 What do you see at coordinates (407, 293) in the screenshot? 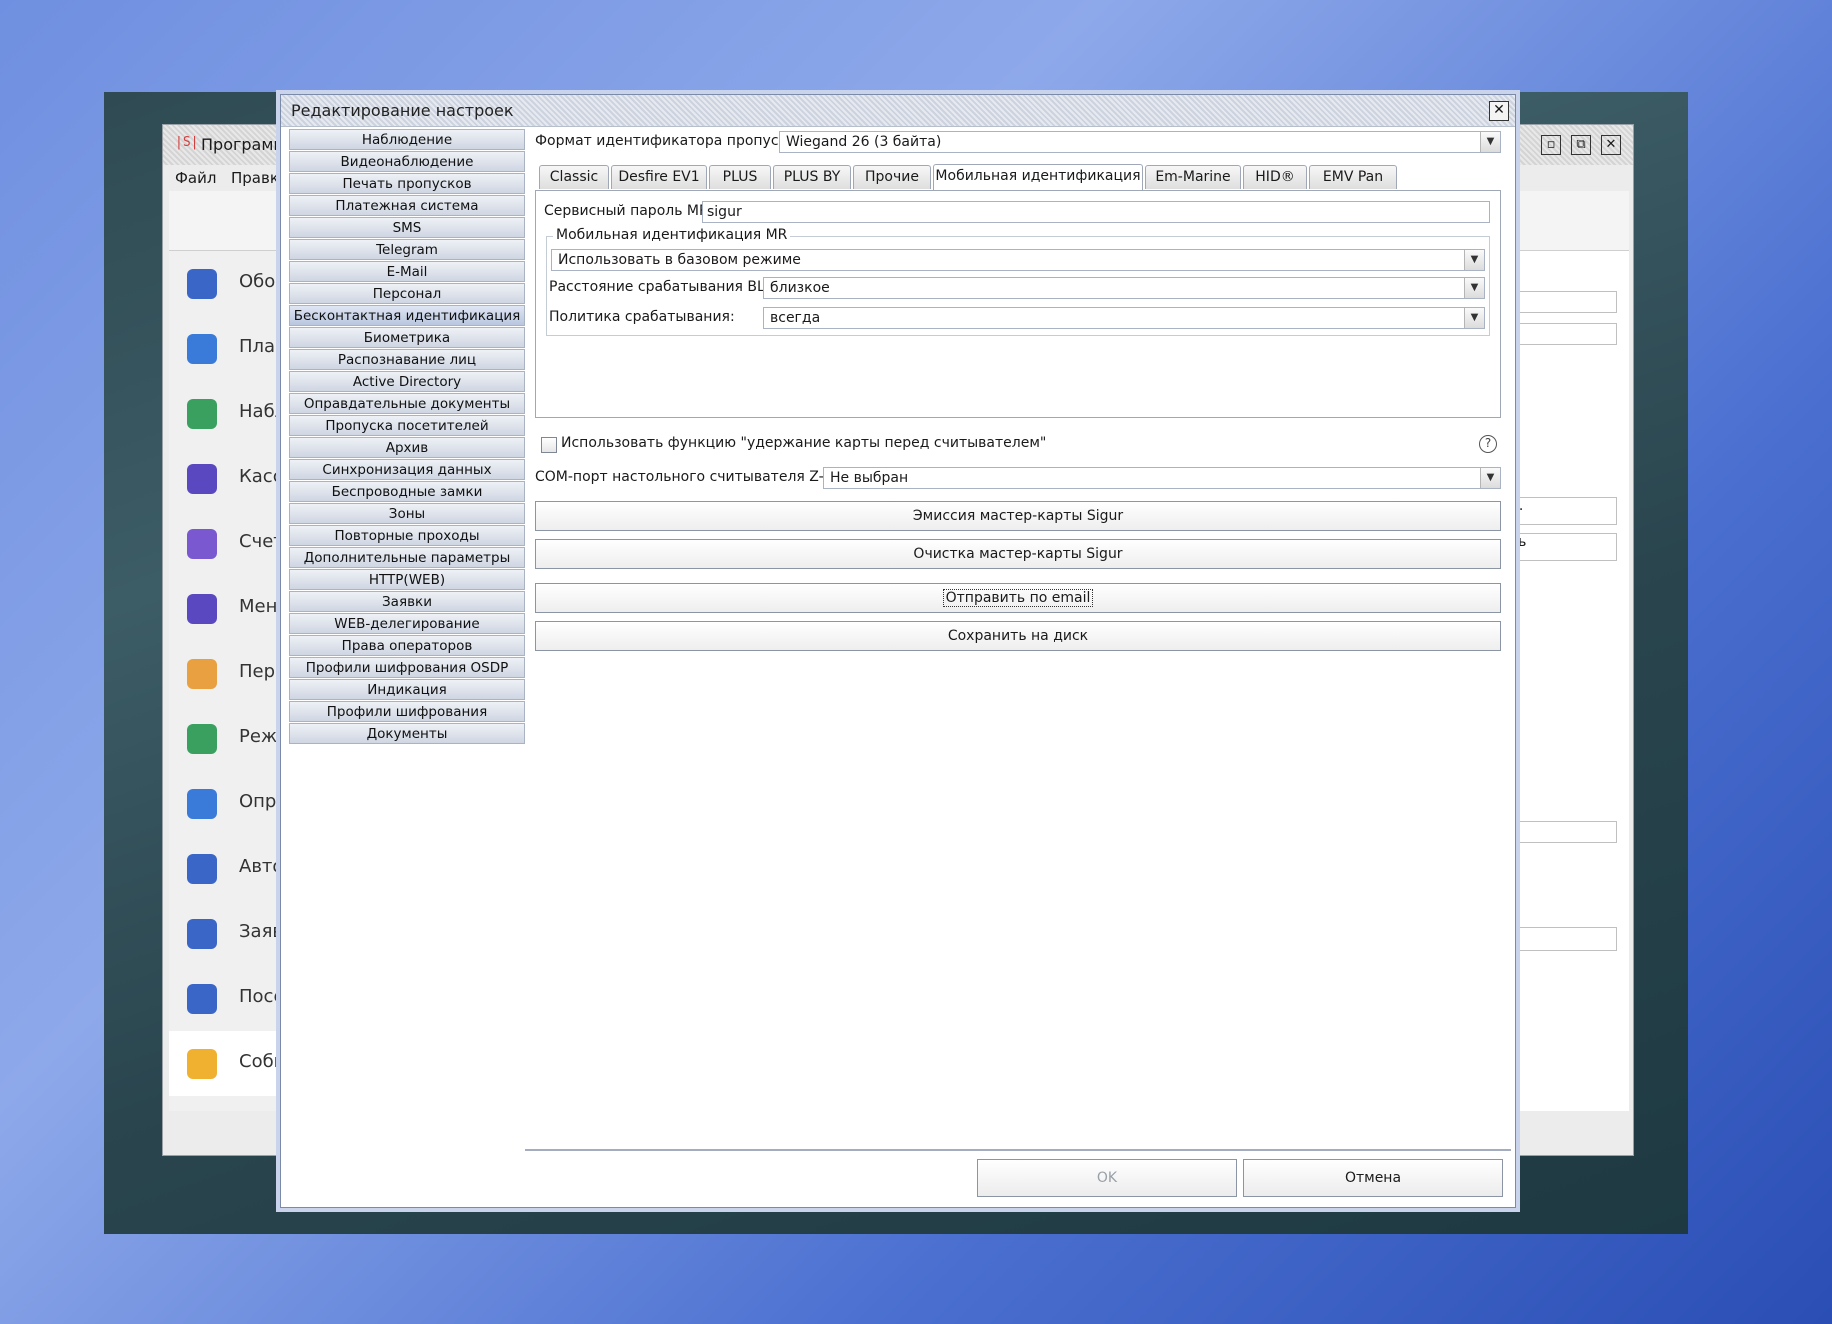
I see `section-item: Персонал` at bounding box center [407, 293].